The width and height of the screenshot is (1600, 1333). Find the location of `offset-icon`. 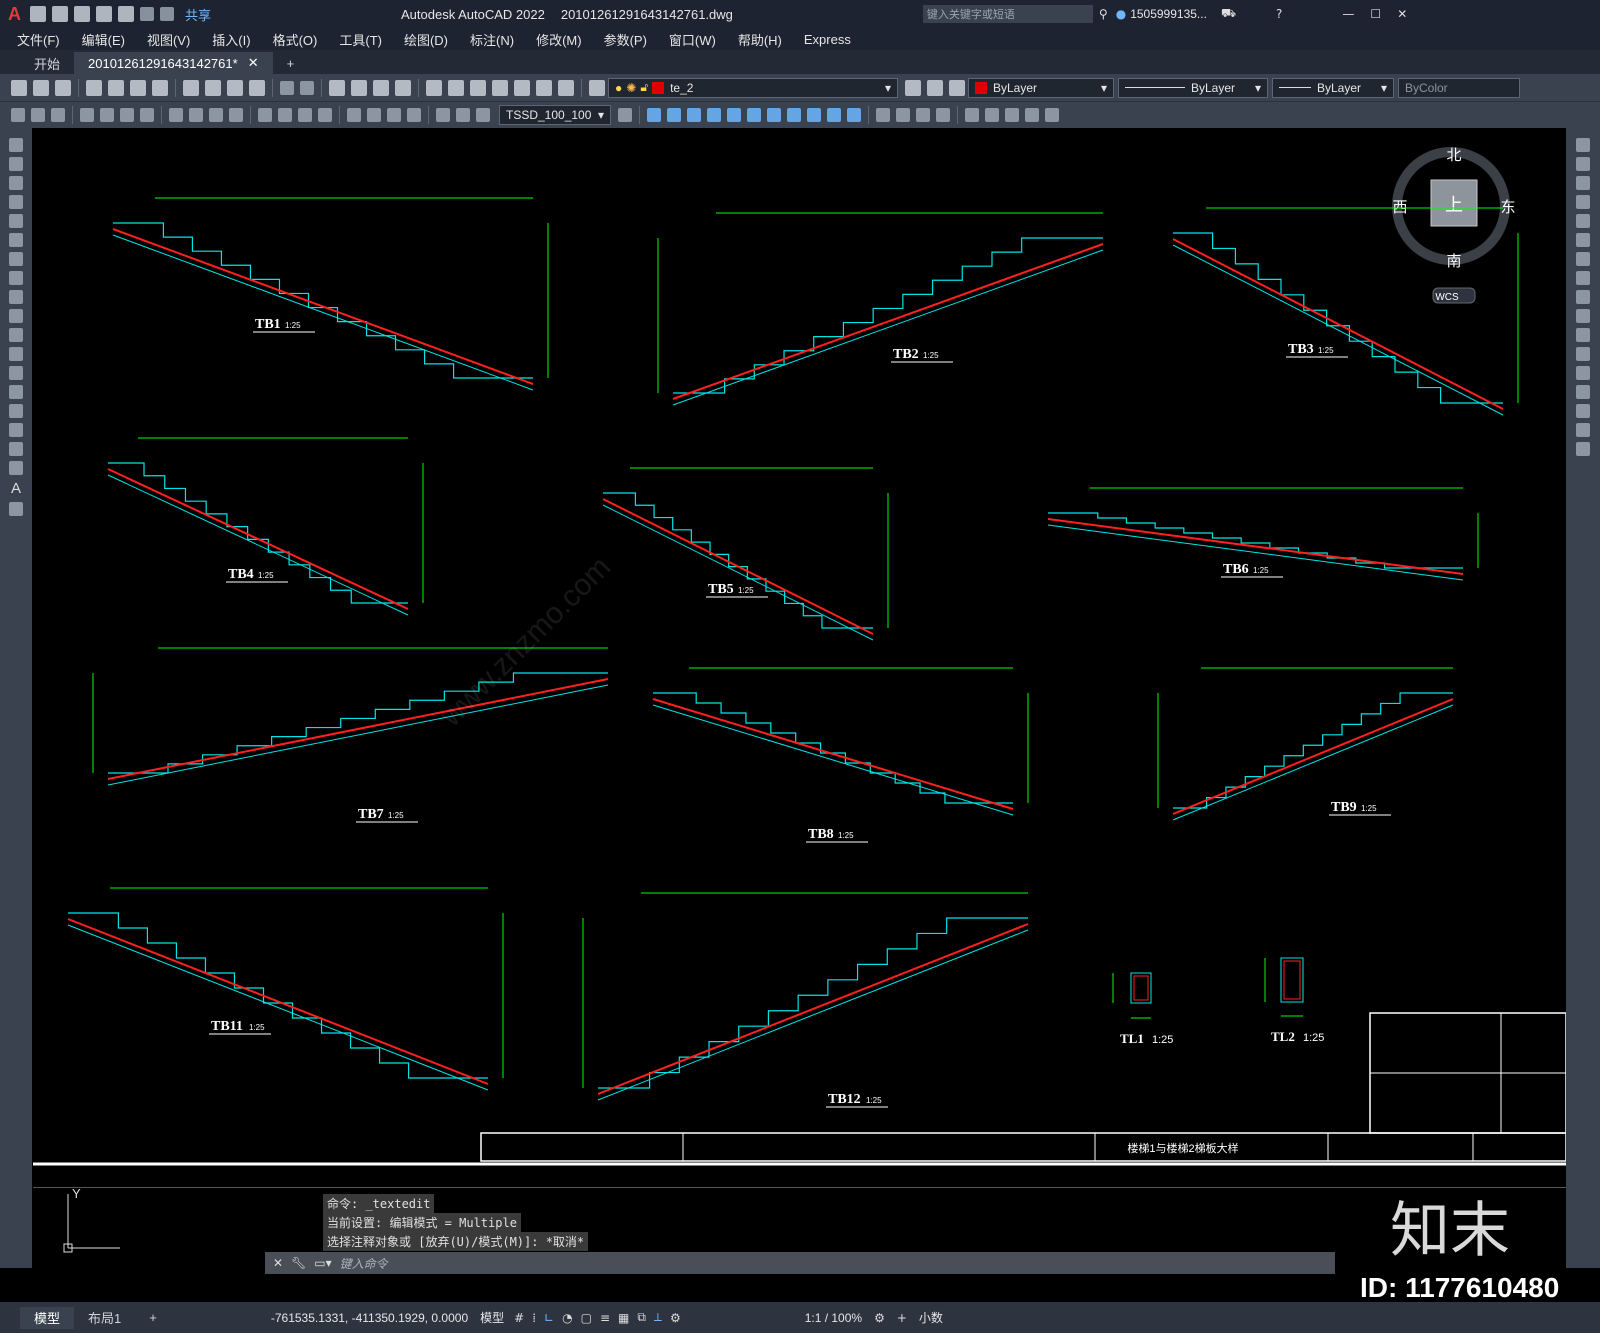

offset-icon is located at coordinates (1583, 202).